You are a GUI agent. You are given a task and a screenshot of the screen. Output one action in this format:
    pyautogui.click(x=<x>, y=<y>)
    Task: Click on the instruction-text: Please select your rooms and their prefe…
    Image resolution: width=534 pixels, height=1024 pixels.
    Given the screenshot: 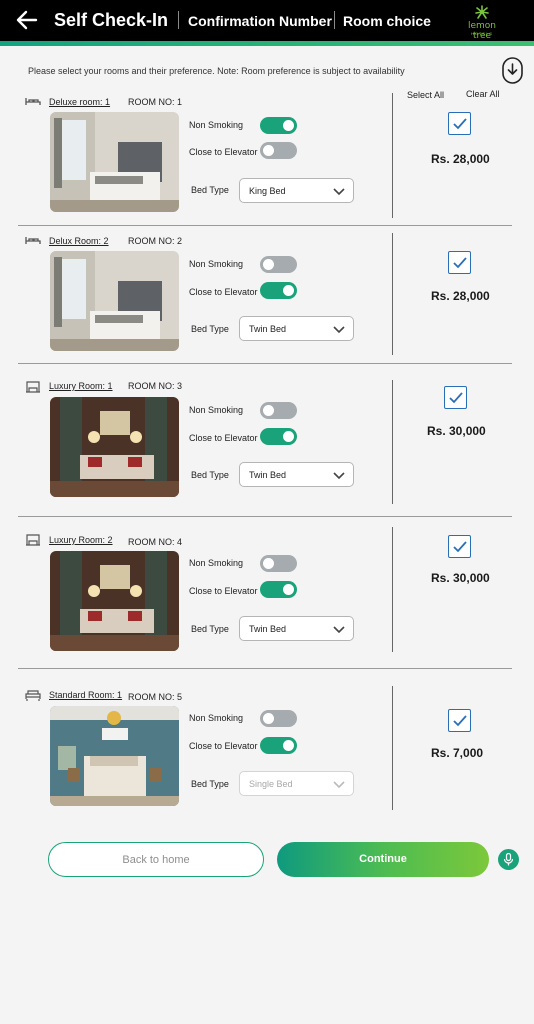 What is the action you would take?
    pyautogui.click(x=216, y=71)
    